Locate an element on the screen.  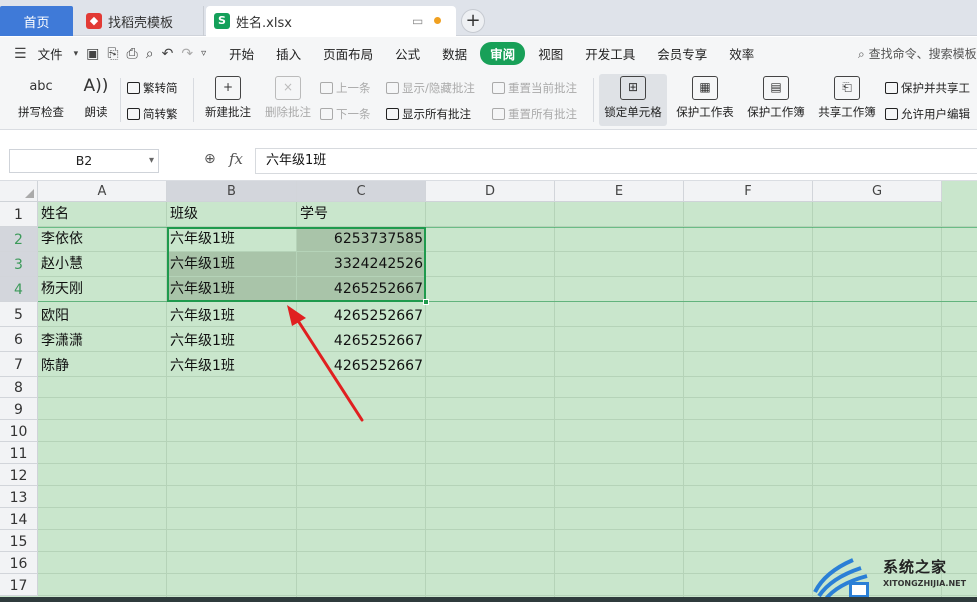
print-icon: ⎙ is located at coordinates (132, 54).